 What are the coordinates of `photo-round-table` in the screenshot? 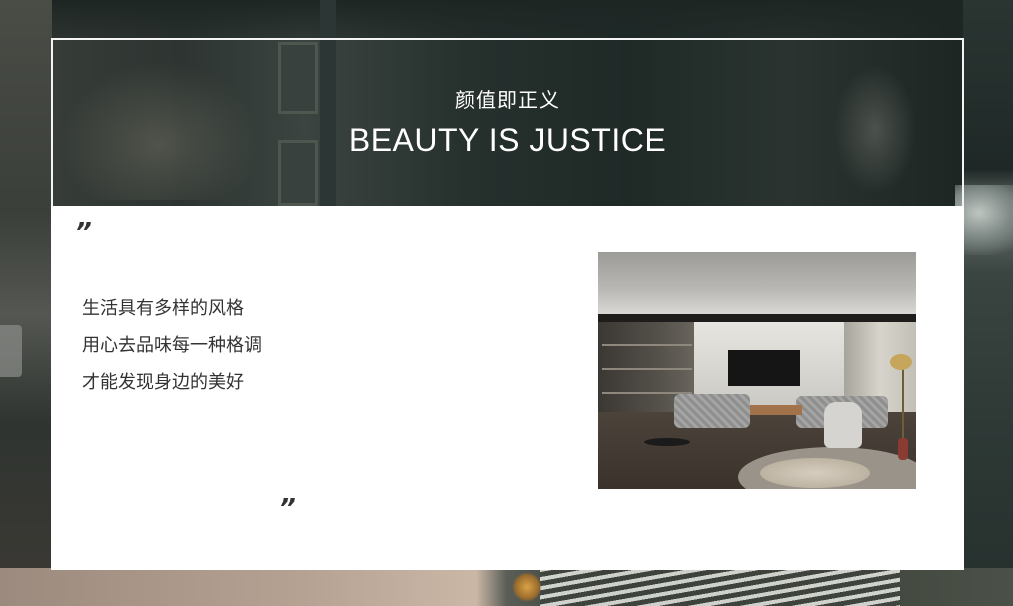 It's located at (815, 473).